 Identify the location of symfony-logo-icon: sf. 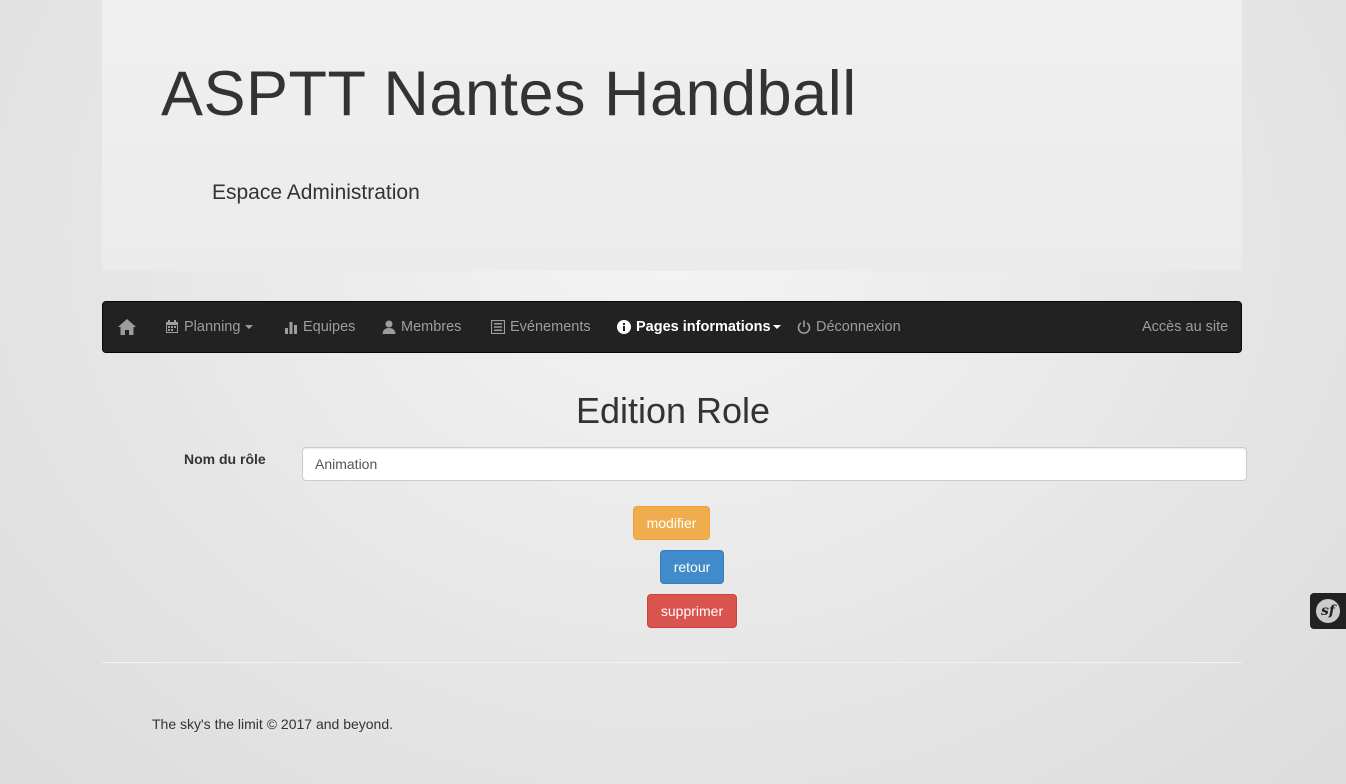
(1328, 611).